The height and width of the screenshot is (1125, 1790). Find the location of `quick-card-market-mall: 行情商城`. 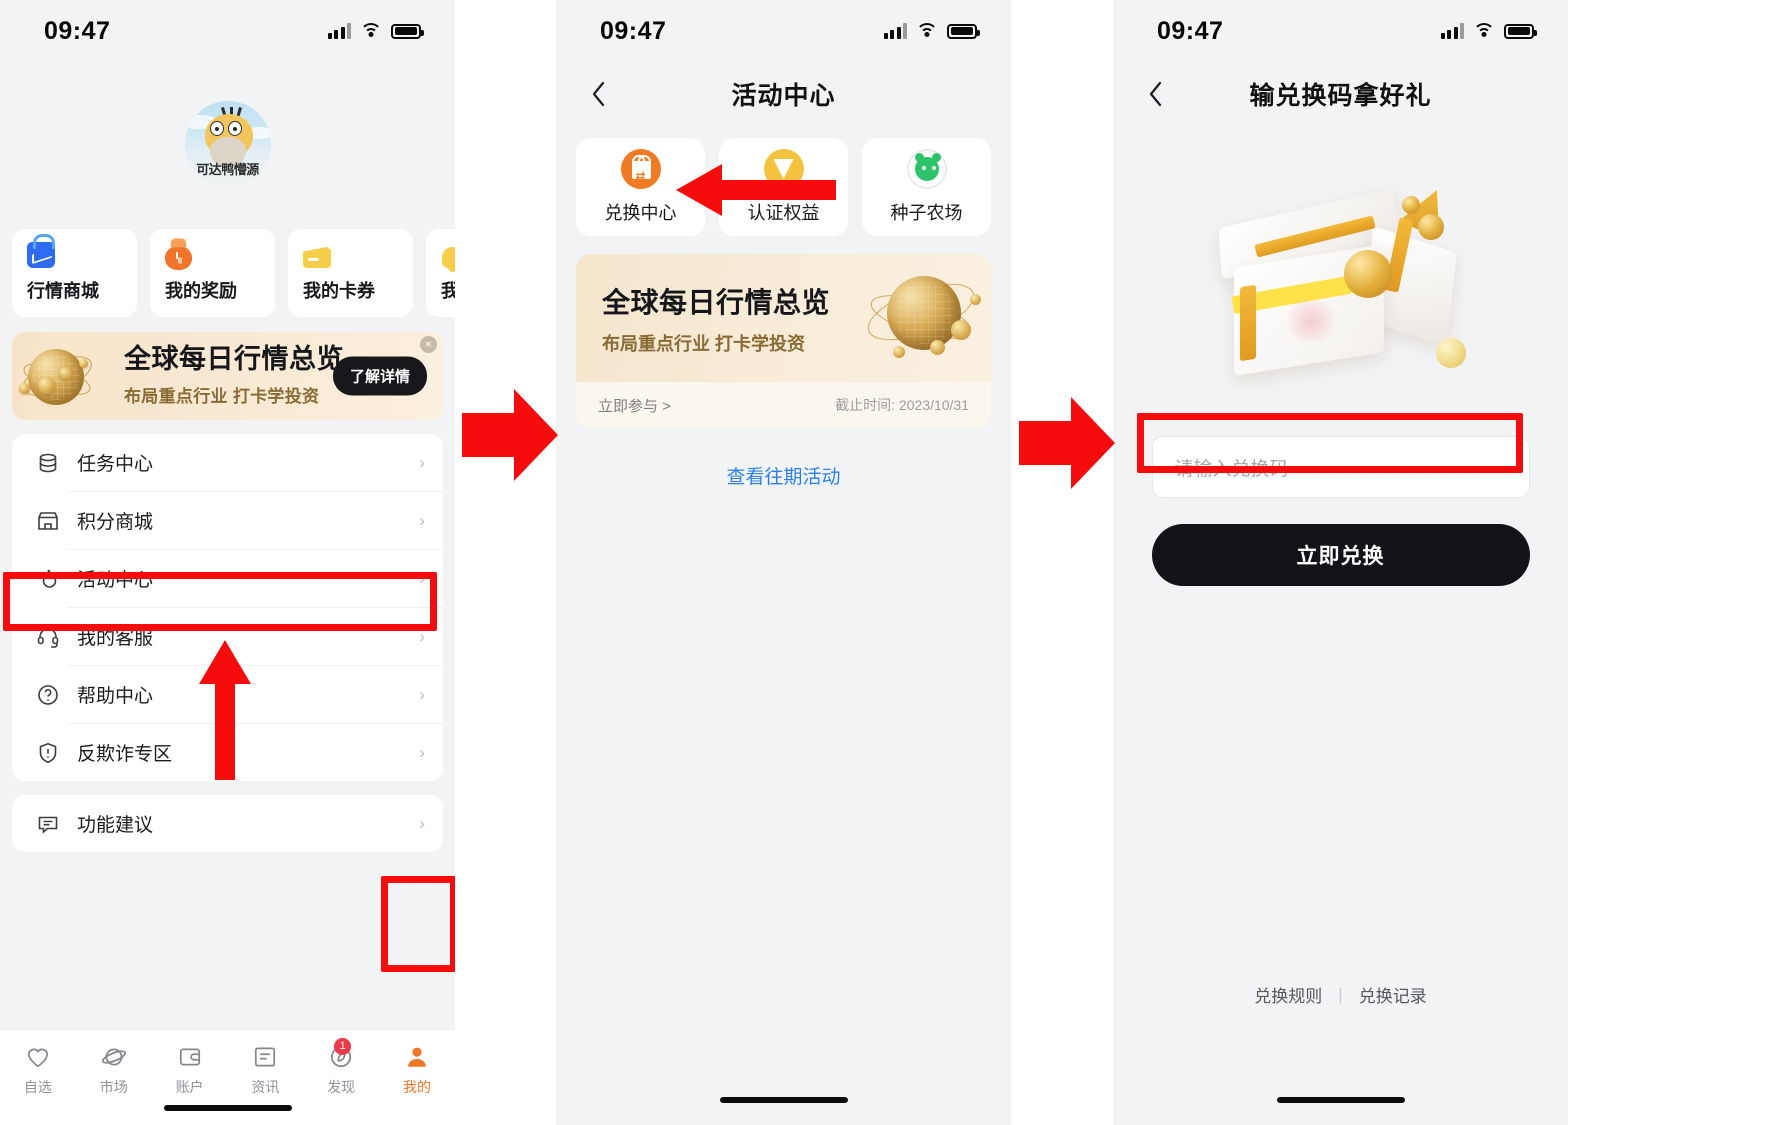

quick-card-market-mall: 行情商城 is located at coordinates (74, 273).